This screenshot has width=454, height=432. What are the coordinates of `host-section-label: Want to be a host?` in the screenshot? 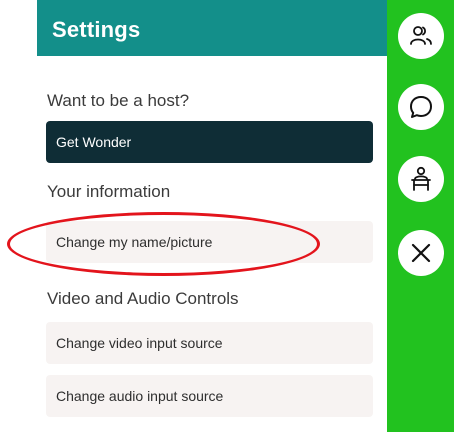 It's located at (118, 100).